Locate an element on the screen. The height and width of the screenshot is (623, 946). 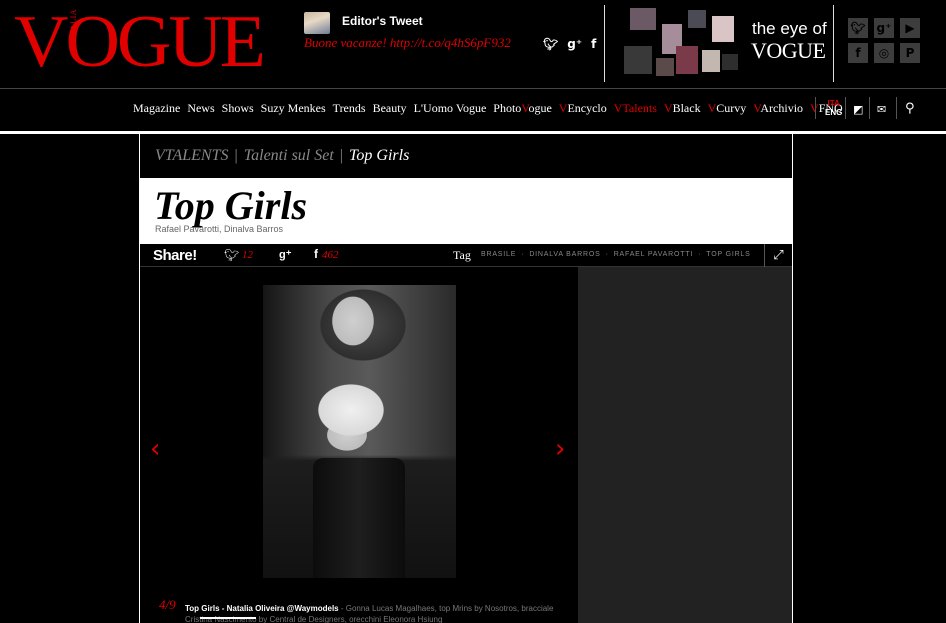
nav-label: Curvy is located at coordinates (731, 108).